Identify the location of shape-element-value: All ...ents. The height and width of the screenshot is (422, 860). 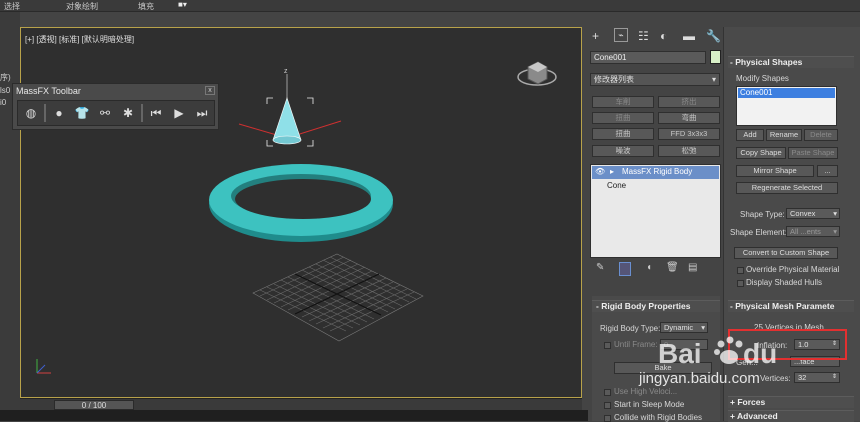
(805, 231).